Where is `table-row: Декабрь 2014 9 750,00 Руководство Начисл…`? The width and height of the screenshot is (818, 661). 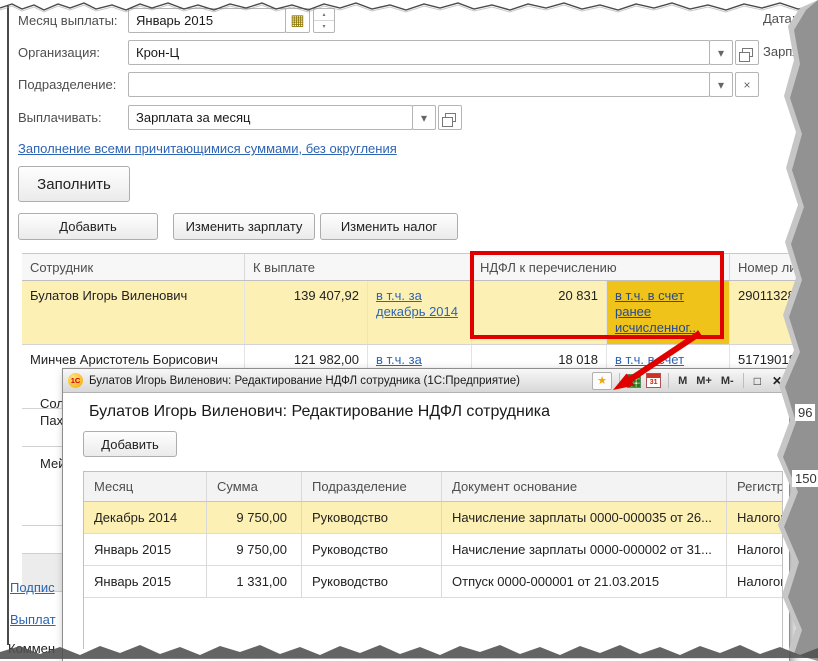
table-row: Декабрь 2014 9 750,00 Руководство Начисл… is located at coordinates (433, 518).